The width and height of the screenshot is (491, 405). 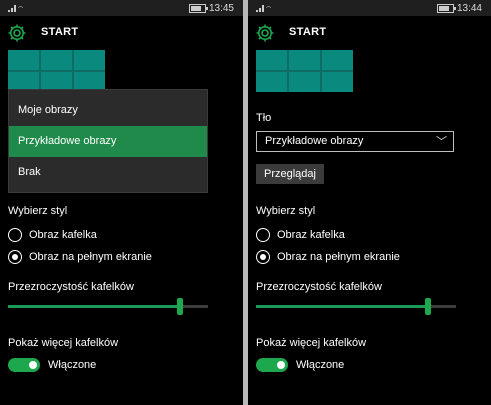 I want to click on background-select: Przykładowe obrazy ﹀, so click(x=355, y=141).